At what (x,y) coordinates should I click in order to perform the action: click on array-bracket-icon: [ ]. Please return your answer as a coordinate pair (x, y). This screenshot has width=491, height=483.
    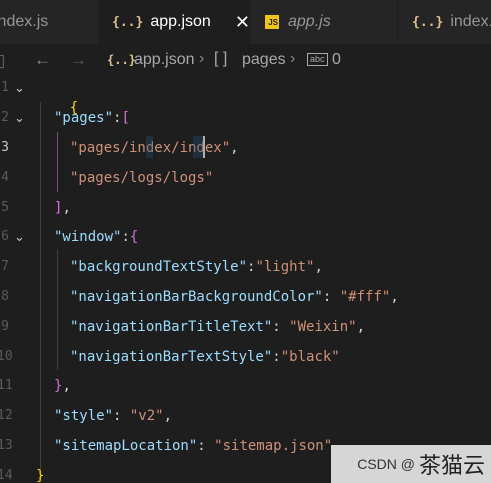
    Looking at the image, I should click on (221, 58).